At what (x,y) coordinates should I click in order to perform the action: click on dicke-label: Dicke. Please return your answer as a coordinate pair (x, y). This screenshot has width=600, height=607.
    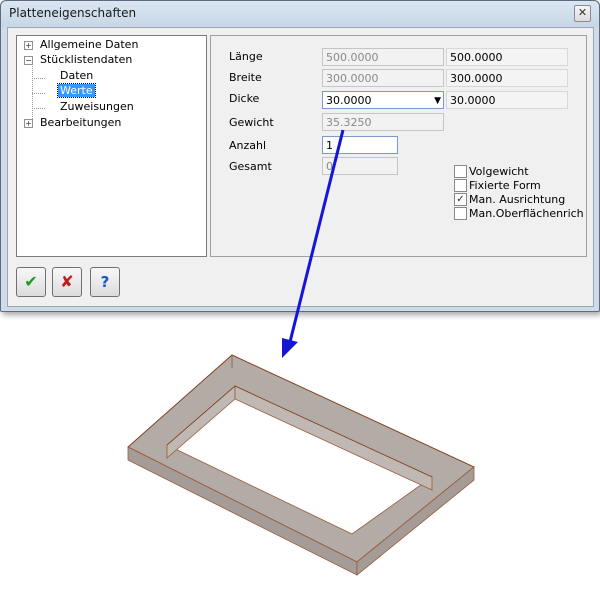
    Looking at the image, I should click on (244, 98).